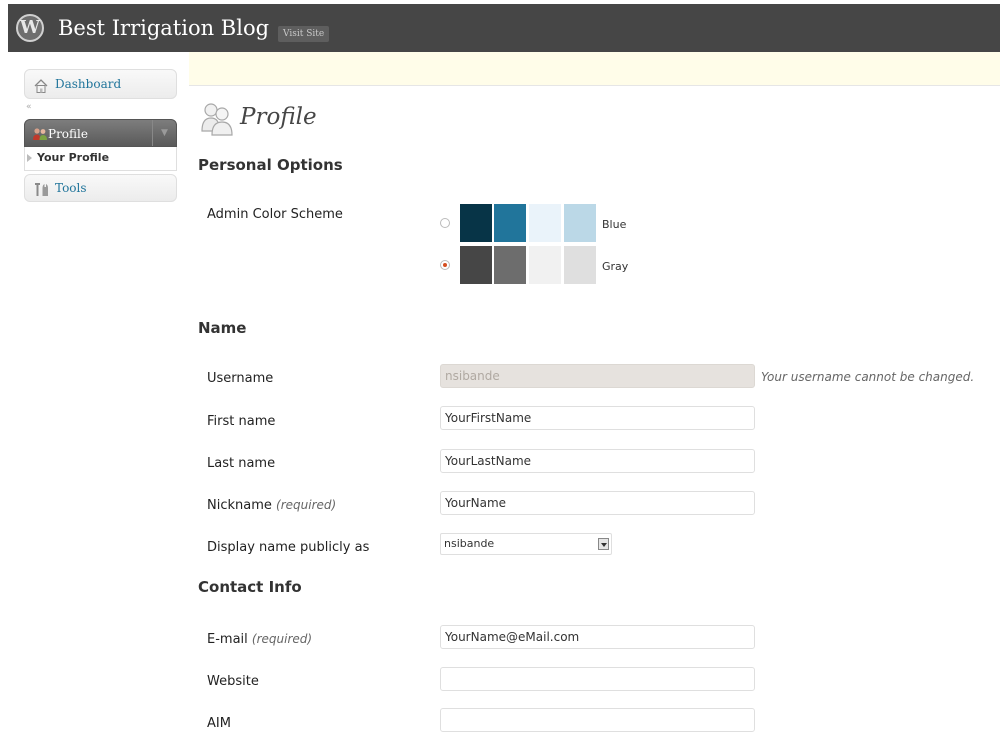 This screenshot has height=735, width=1000. I want to click on email-label: E-mail (required), so click(260, 639).